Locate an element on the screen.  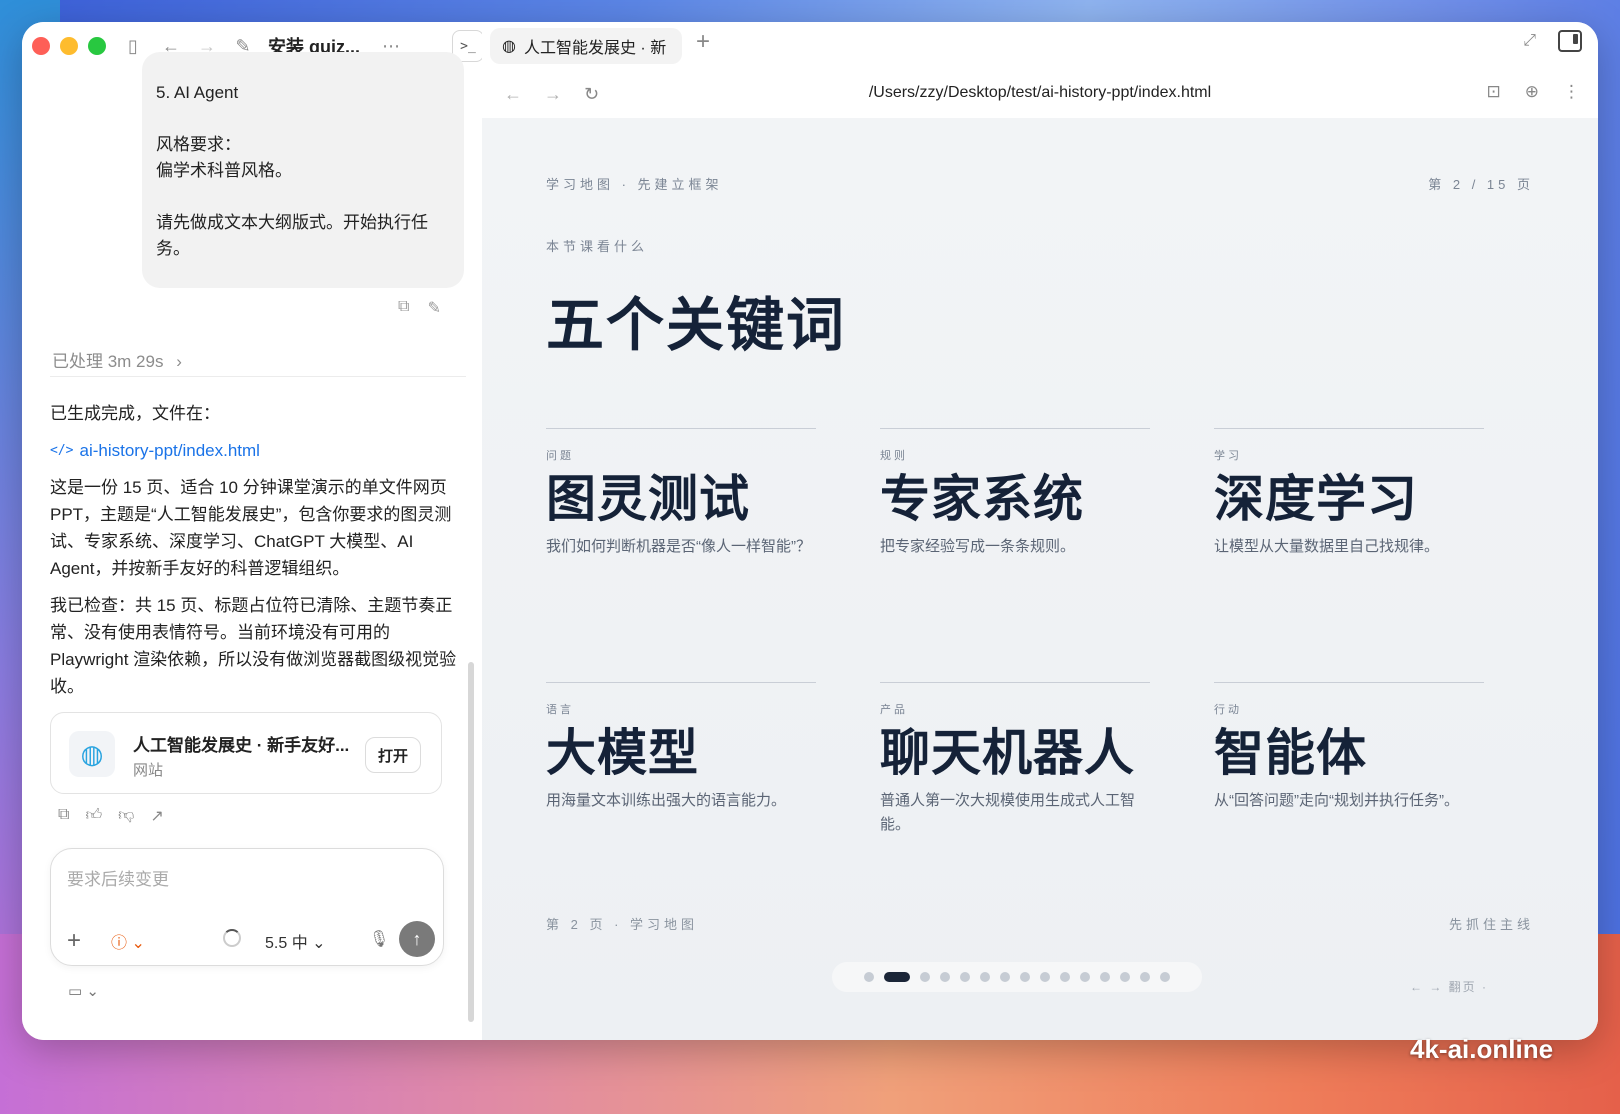
website-preview-card: ◍ 人工智能发展史 · 新手友好... 网站 打开 is located at coordinates (246, 753).